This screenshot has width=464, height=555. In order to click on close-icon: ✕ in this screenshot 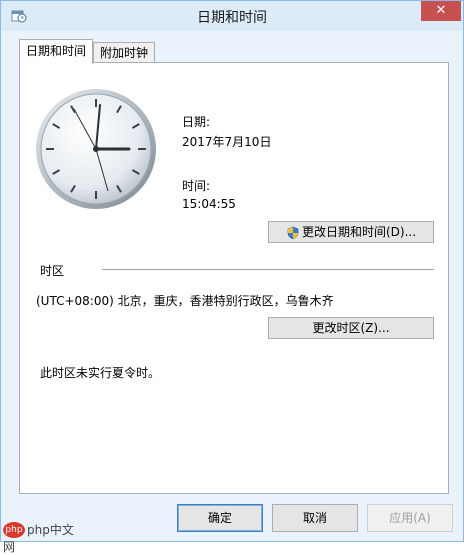, I will do `click(441, 10)`.